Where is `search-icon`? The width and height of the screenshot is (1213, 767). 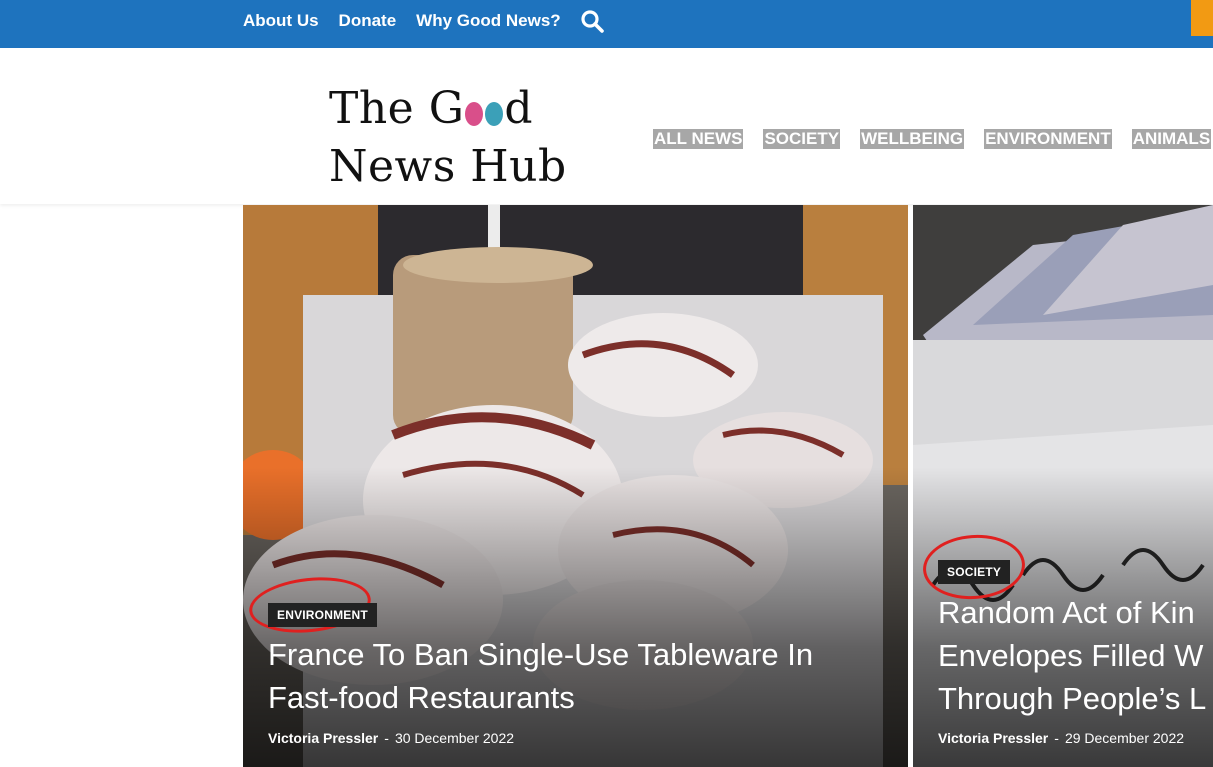 search-icon is located at coordinates (592, 21).